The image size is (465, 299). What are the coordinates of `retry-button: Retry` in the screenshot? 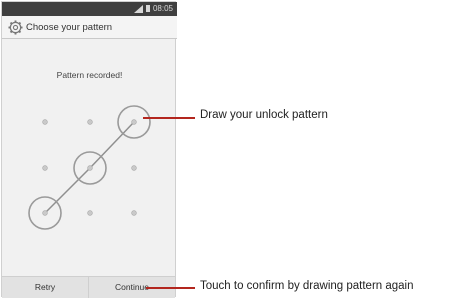 It's located at (45, 287).